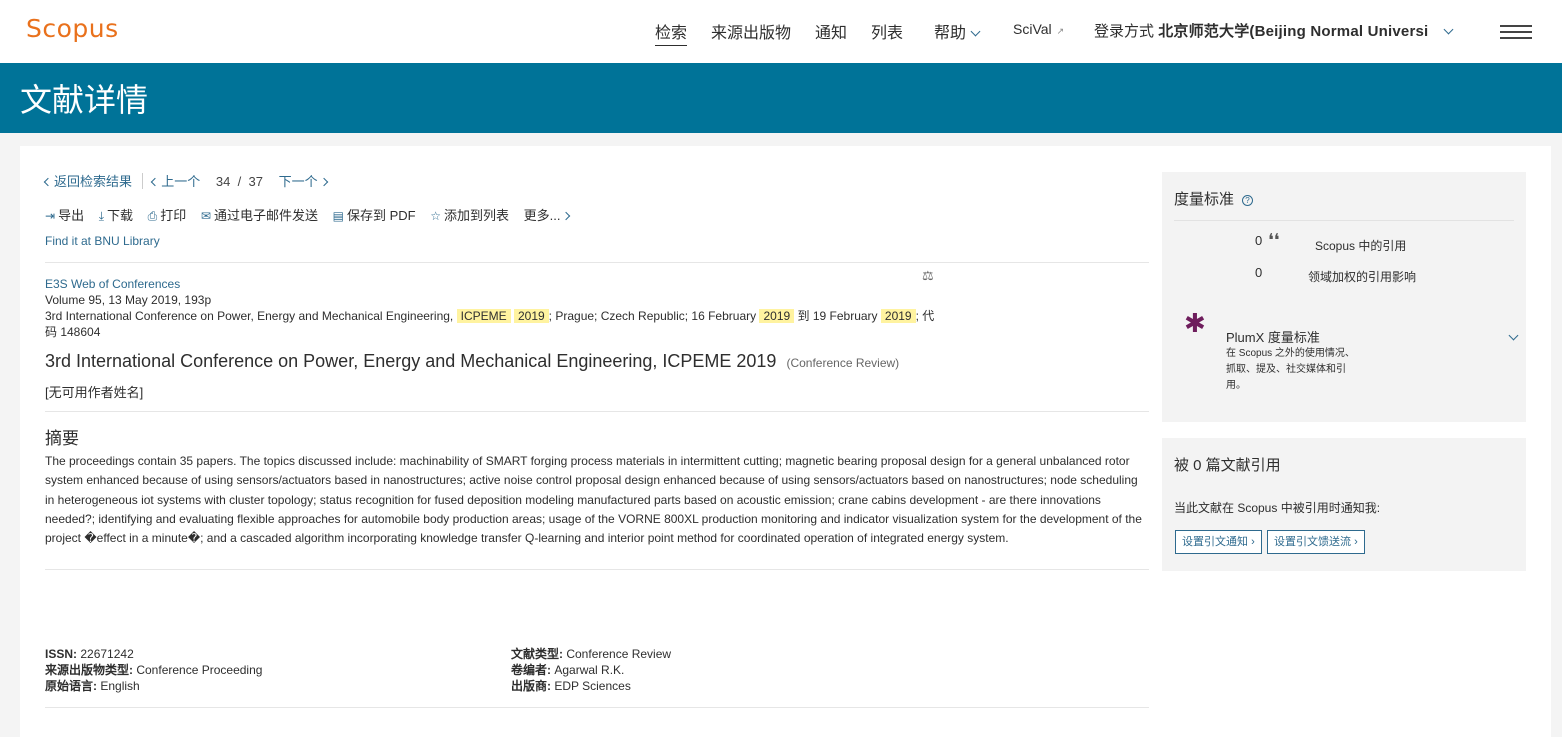 The image size is (1562, 737). I want to click on external-link-icon: ↗, so click(1060, 31).